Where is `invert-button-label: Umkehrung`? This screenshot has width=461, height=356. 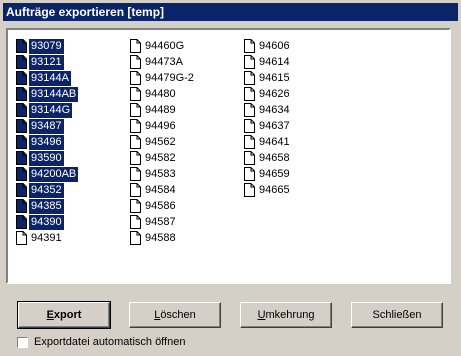 invert-button-label: Umkehrung is located at coordinates (286, 315).